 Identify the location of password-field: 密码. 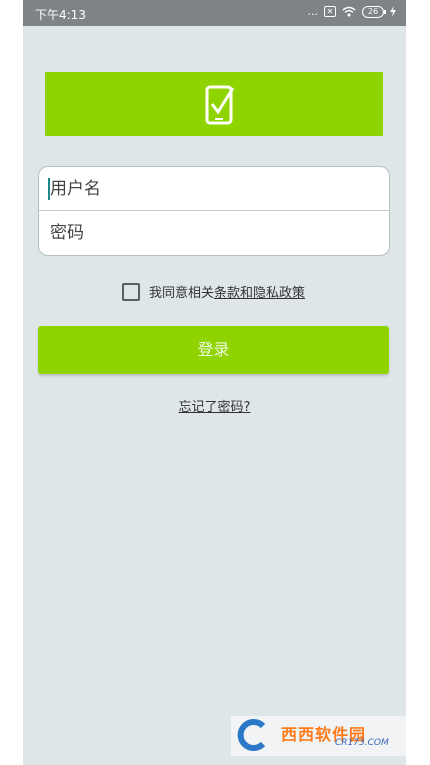
(214, 233).